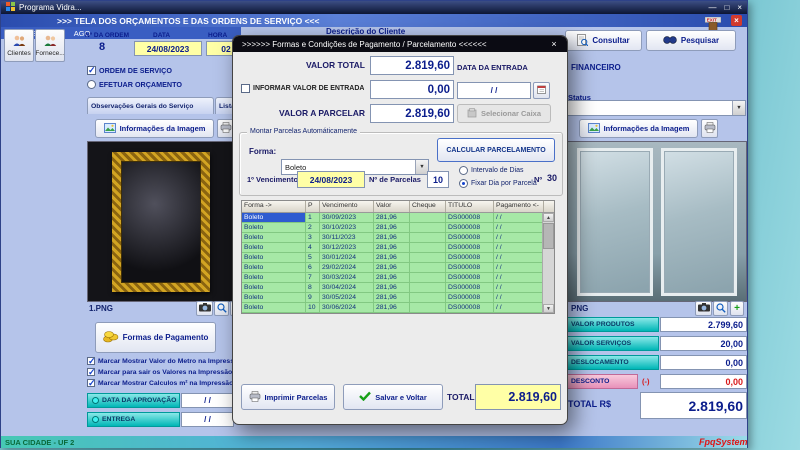  Describe the element at coordinates (737, 308) in the screenshot. I see `add-image-right-button: +` at that location.